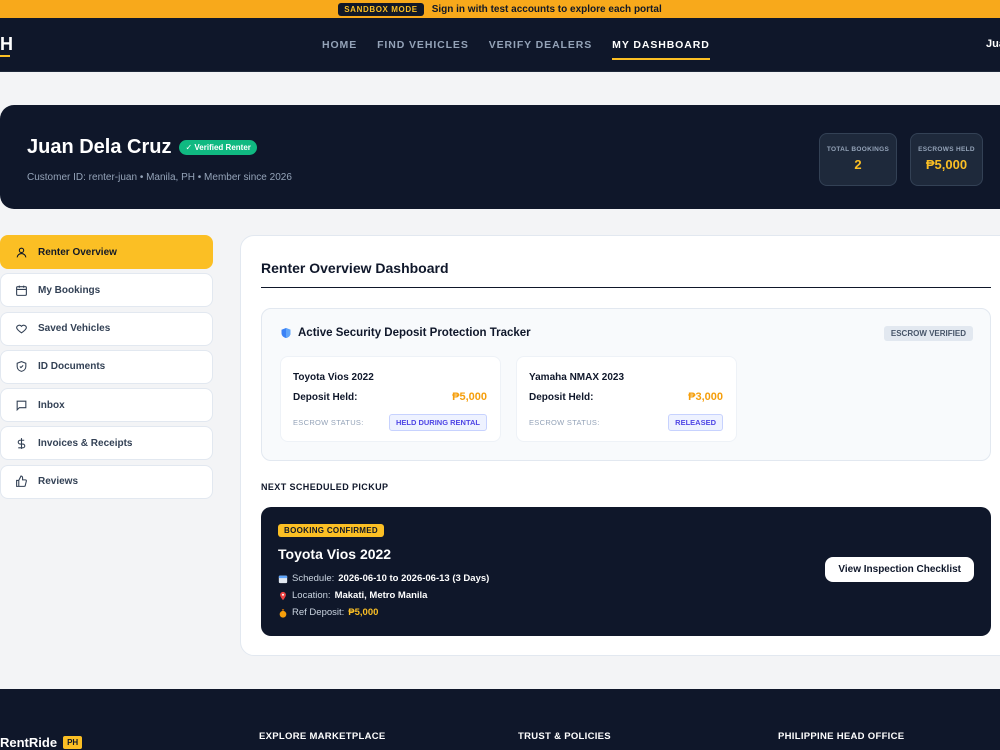 The height and width of the screenshot is (750, 1000). I want to click on panel-title: Renter Overview Dashboard, so click(355, 268).